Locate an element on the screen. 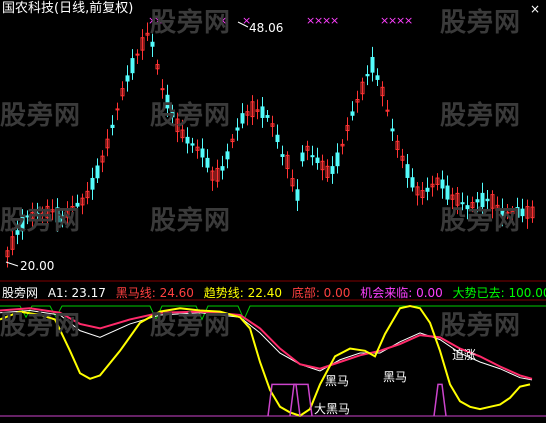 The height and width of the screenshot is (423, 546). low-price-label: 20.00 is located at coordinates (37, 266).